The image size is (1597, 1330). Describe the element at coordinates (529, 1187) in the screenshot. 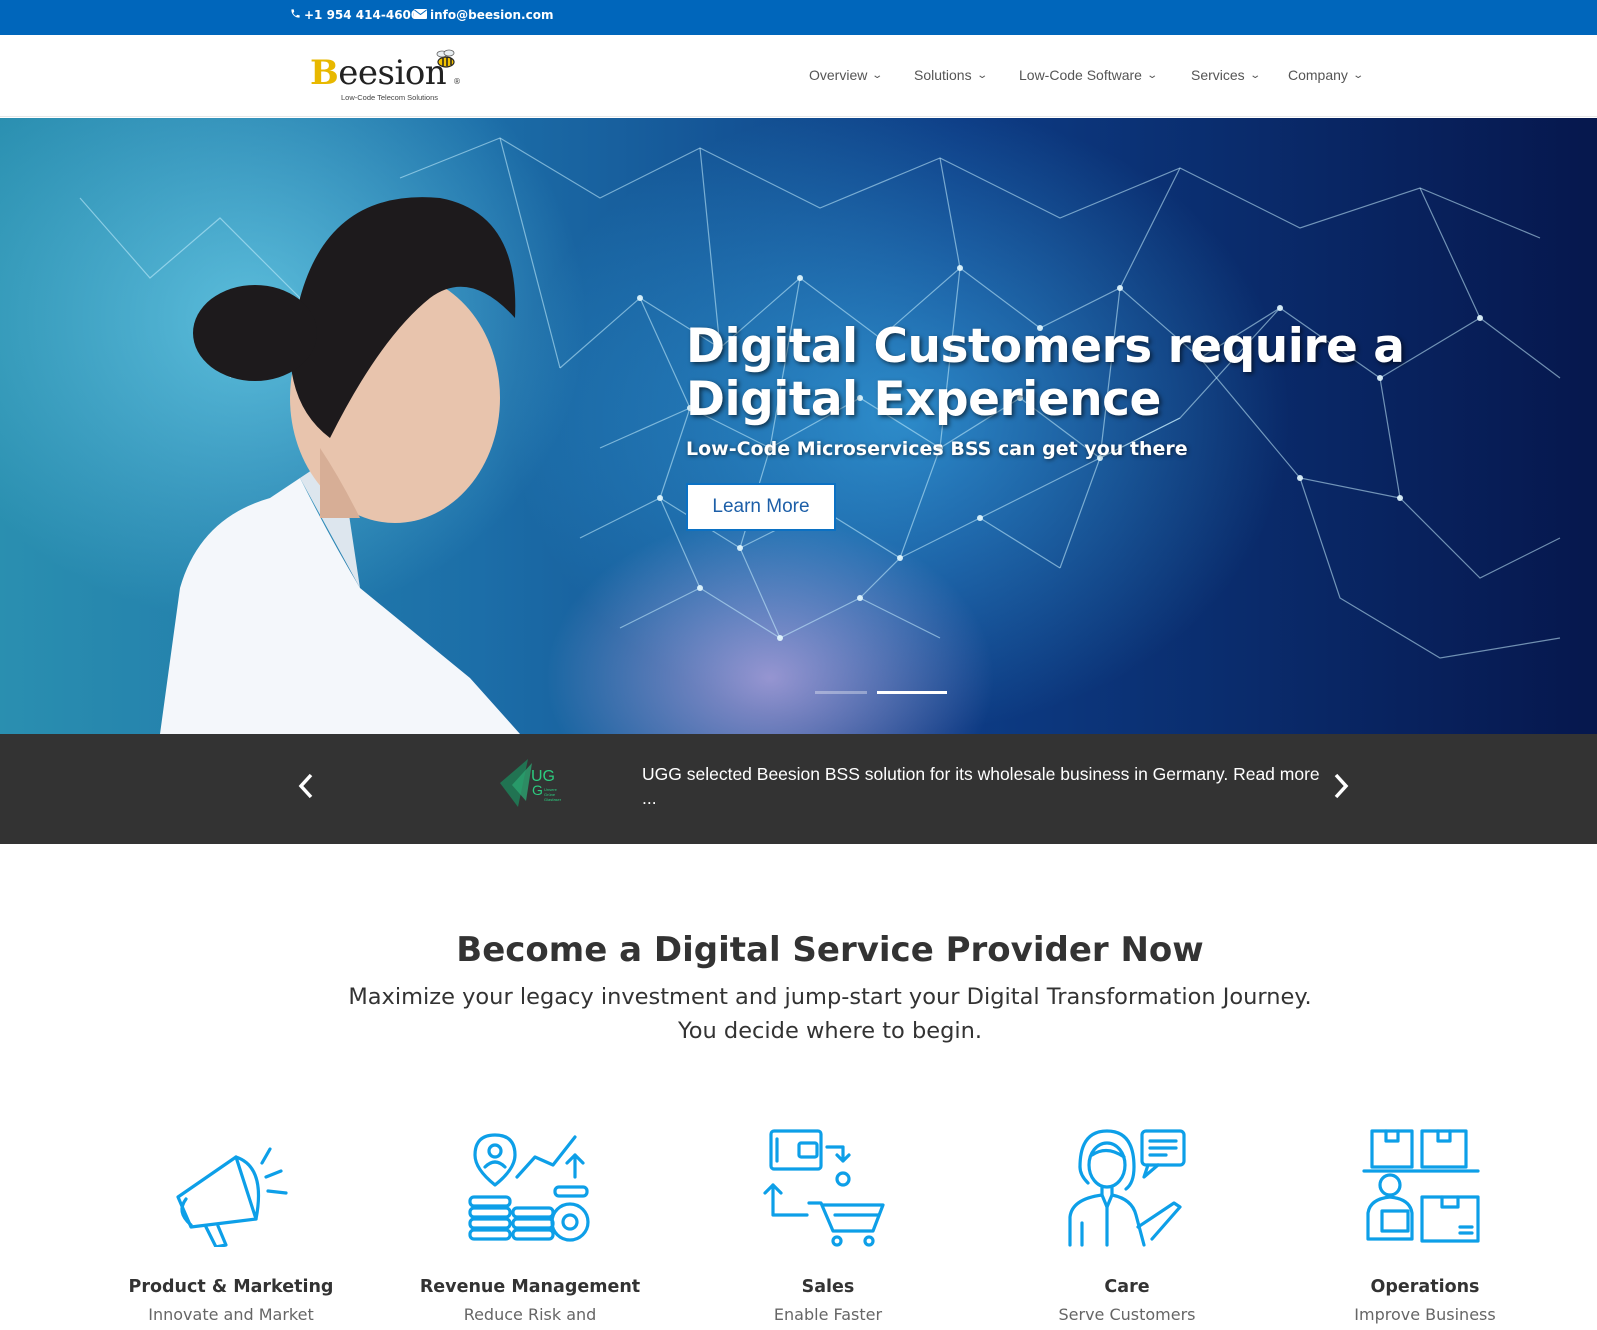

I see `revenue-coins-icon` at that location.